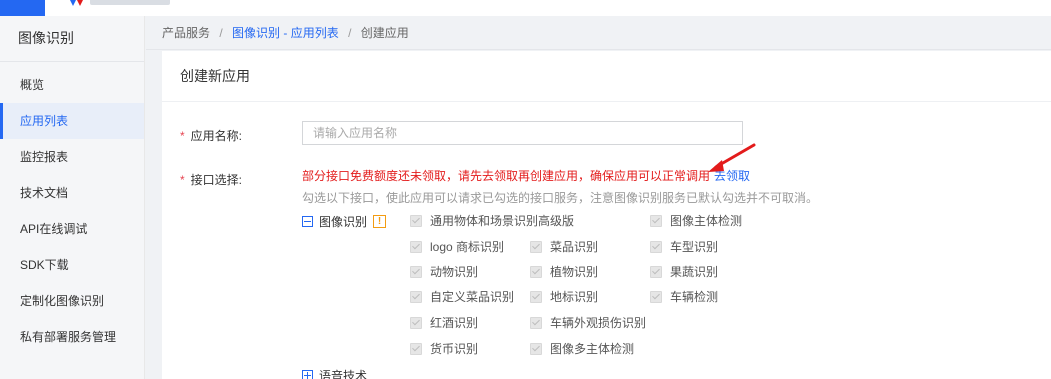 The width and height of the screenshot is (1051, 379). I want to click on checkbox-label: 车型识别, so click(694, 247).